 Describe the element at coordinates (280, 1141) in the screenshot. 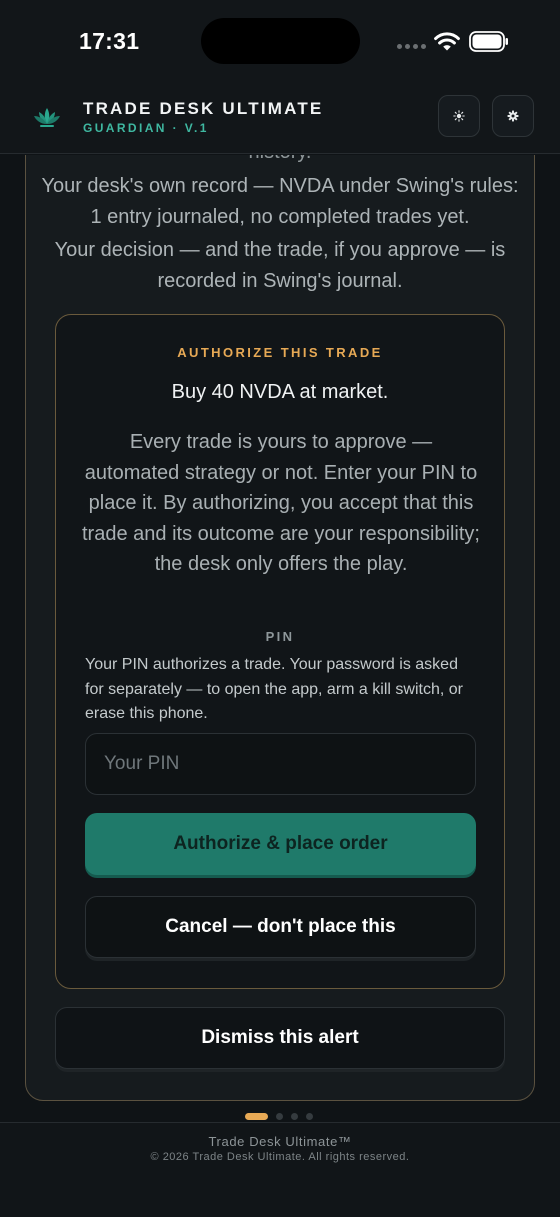

I see `footer-brand: Trade Desk Ultimate™` at that location.